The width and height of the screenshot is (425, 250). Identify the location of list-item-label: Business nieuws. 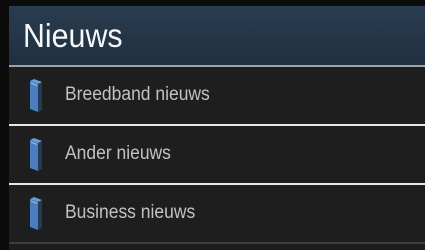
(130, 212).